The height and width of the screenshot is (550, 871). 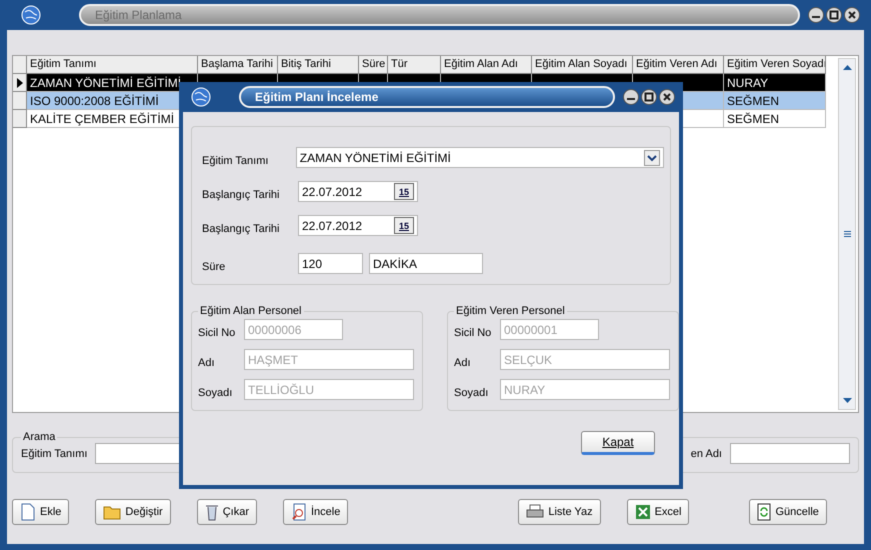 I want to click on toolbar-button: Ekle, so click(x=41, y=512).